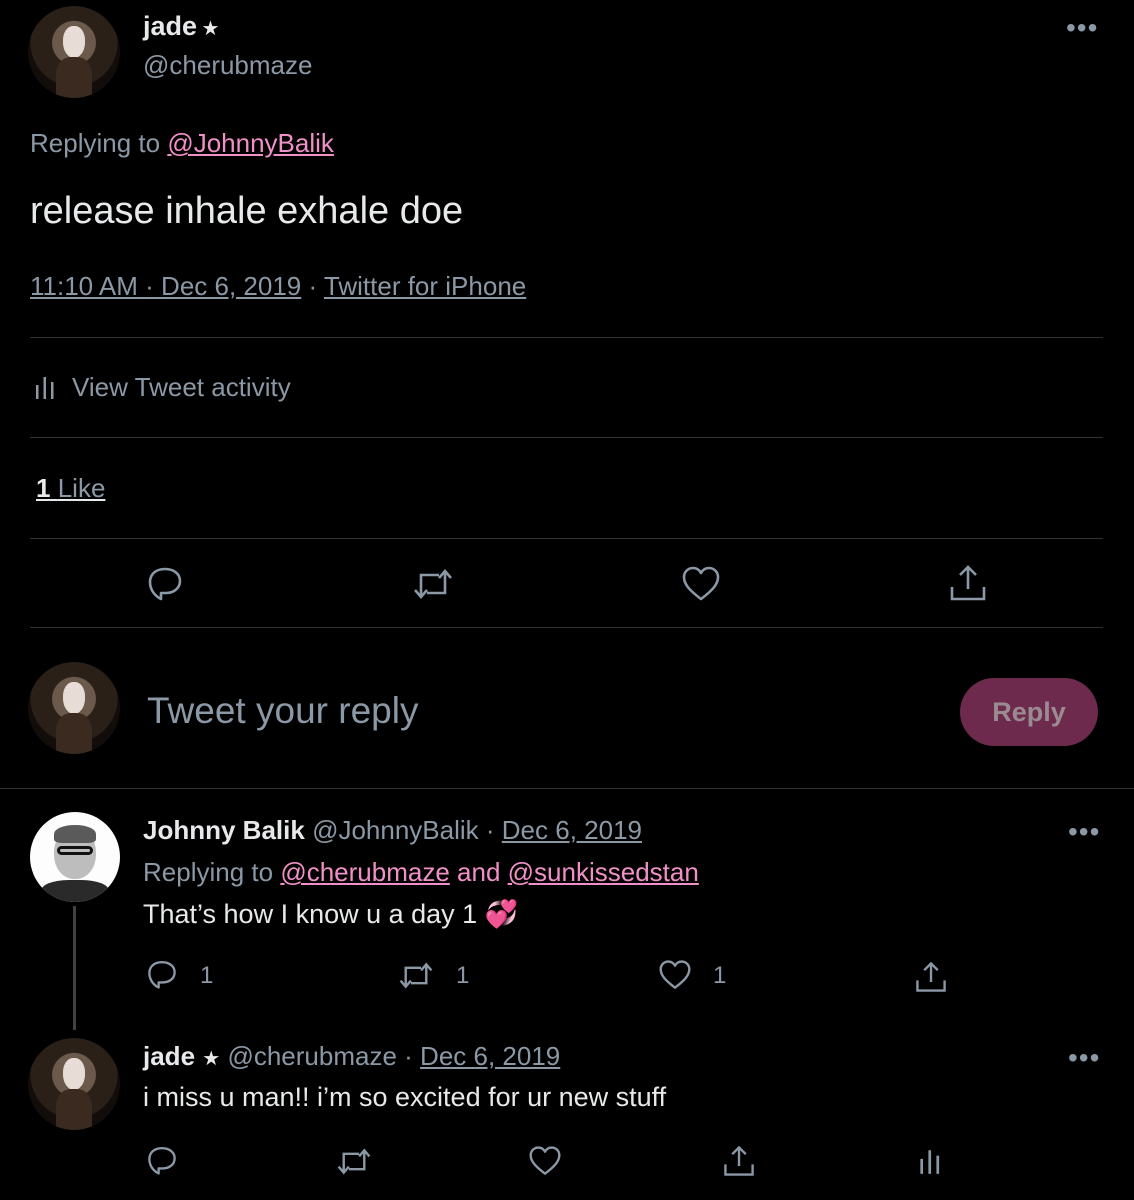 This screenshot has width=1134, height=1200. What do you see at coordinates (207, 975) in the screenshot?
I see `reply-count: 1` at bounding box center [207, 975].